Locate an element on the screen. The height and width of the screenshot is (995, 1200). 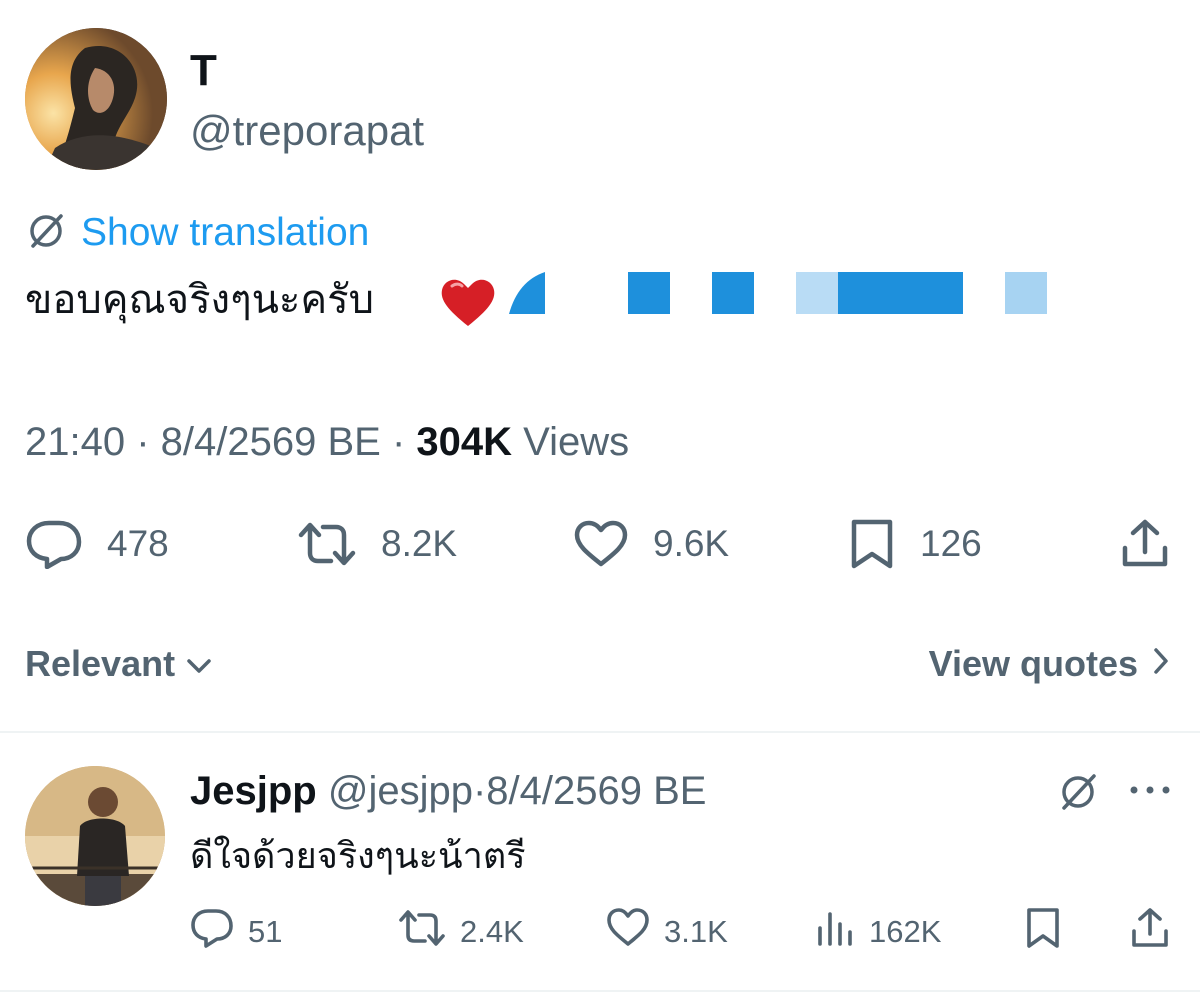
retweet-count: 8.2K is located at coordinates (419, 543).